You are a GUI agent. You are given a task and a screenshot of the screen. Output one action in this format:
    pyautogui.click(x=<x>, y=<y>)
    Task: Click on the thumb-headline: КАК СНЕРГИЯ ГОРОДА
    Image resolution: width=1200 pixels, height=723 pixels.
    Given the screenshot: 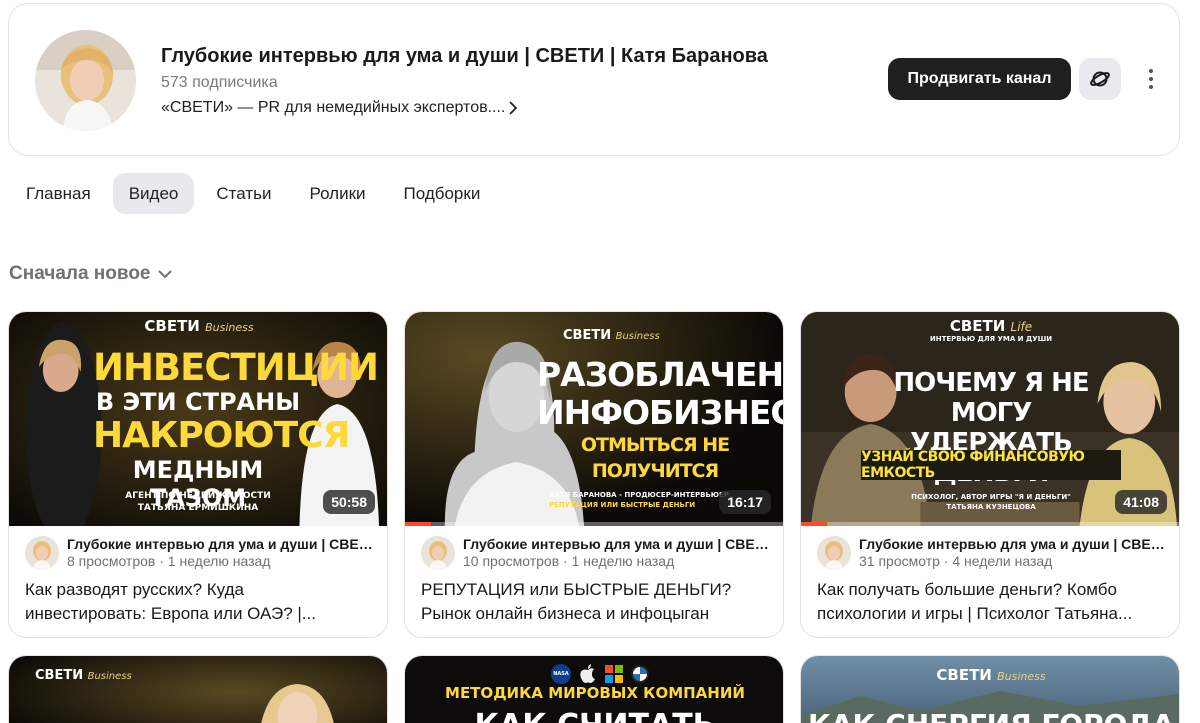 What is the action you would take?
    pyautogui.click(x=990, y=715)
    